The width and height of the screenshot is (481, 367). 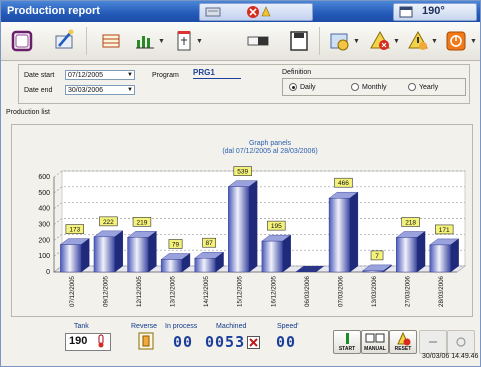 I want to click on tank-display: 190, so click(x=88, y=342).